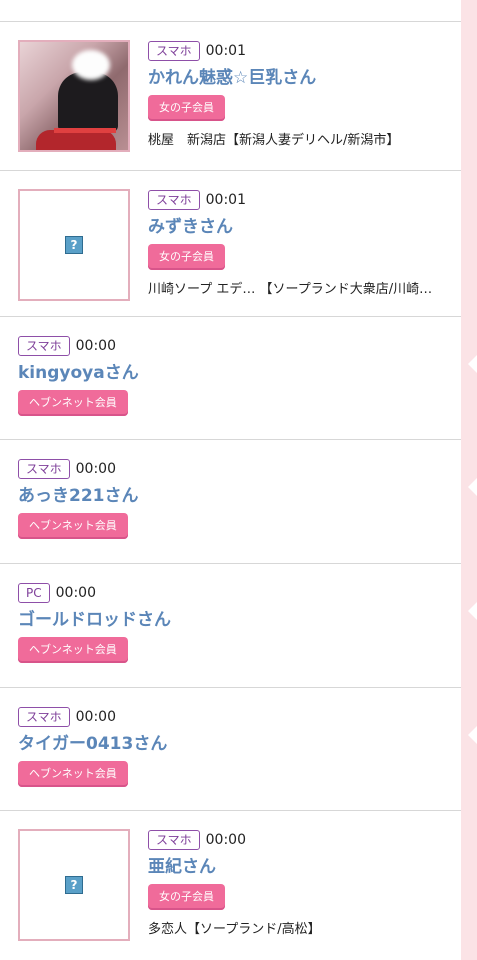 Image resolution: width=477 pixels, height=960 pixels. What do you see at coordinates (236, 620) in the screenshot?
I see `visitor-name-link: ゴールドロッドさん` at bounding box center [236, 620].